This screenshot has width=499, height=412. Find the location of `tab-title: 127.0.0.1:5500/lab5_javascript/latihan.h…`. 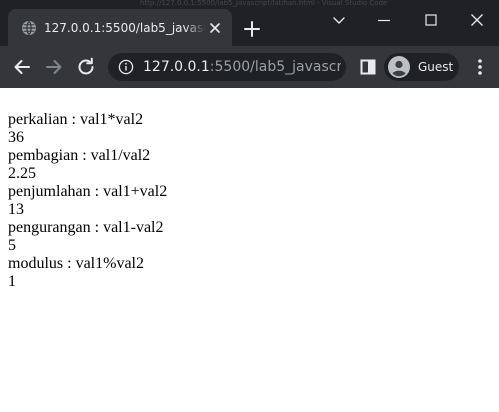

tab-title: 127.0.0.1:5500/lab5_javascript/latihan.h… is located at coordinates (125, 28).